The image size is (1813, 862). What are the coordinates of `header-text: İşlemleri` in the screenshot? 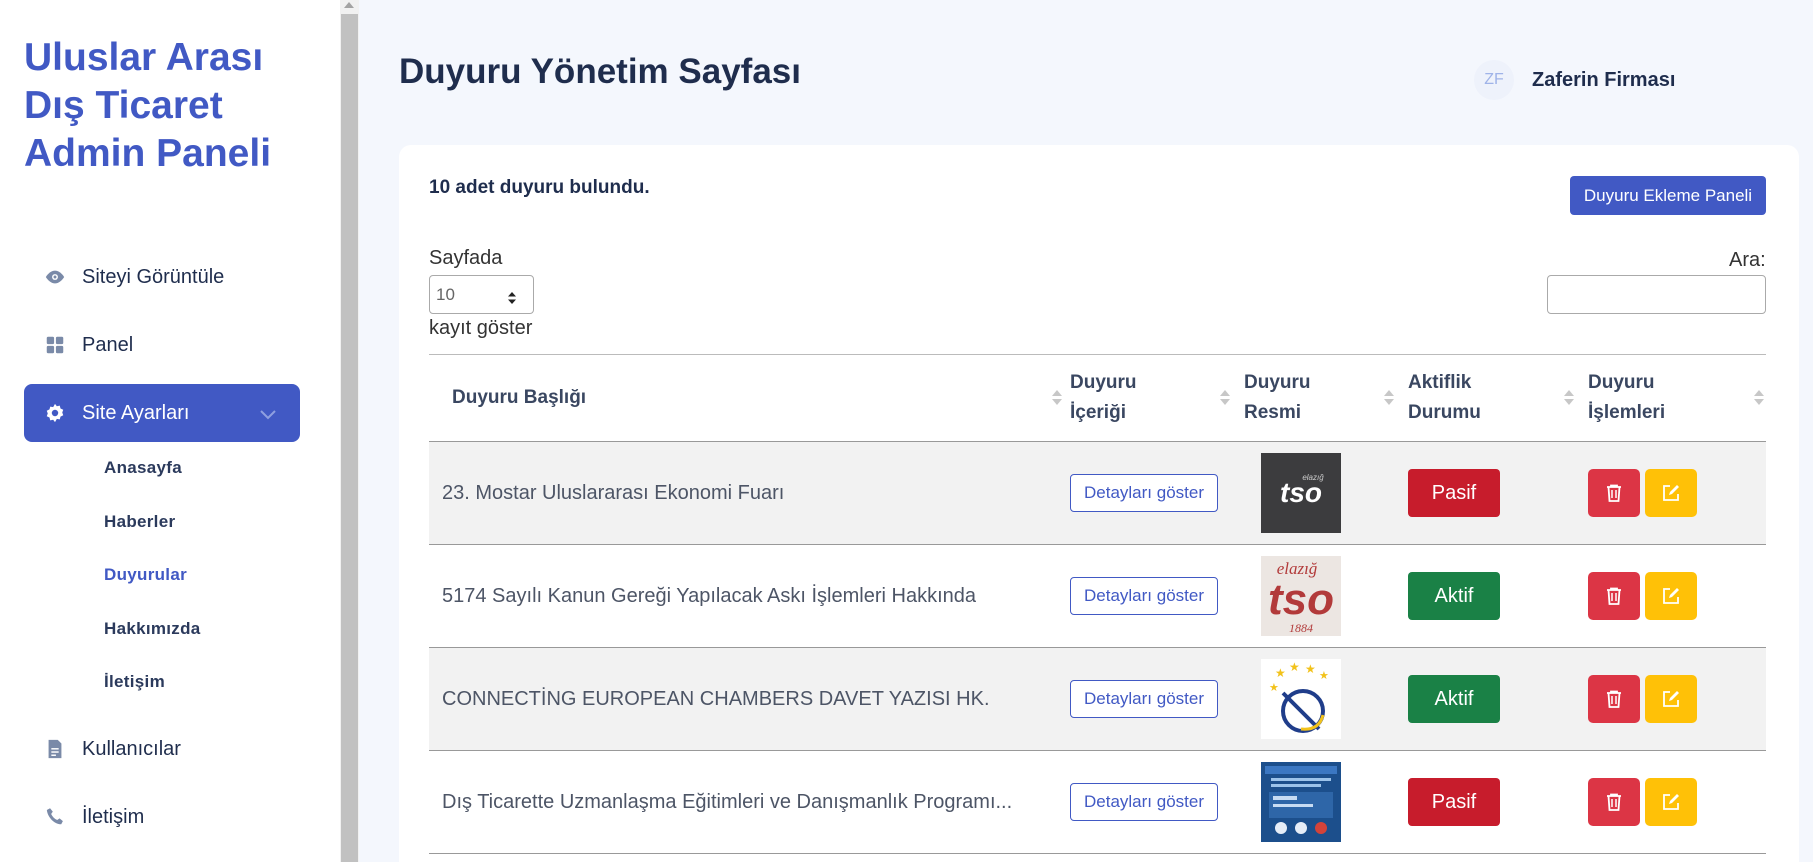 It's located at (1627, 412).